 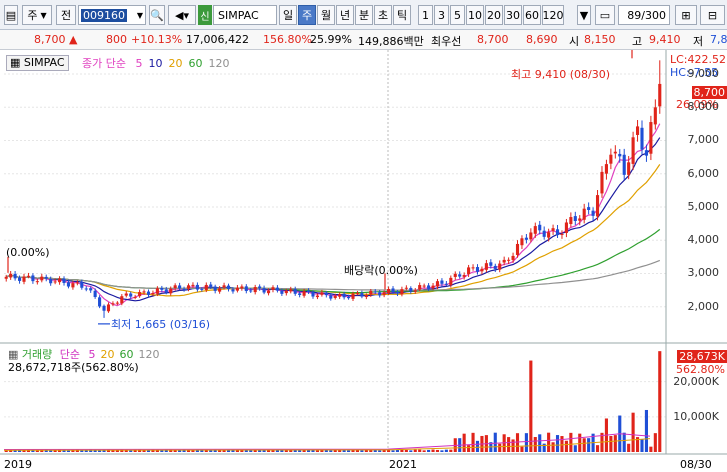 What do you see at coordinates (139, 63) in the screenshot?
I see `ma-legend-item: 5` at bounding box center [139, 63].